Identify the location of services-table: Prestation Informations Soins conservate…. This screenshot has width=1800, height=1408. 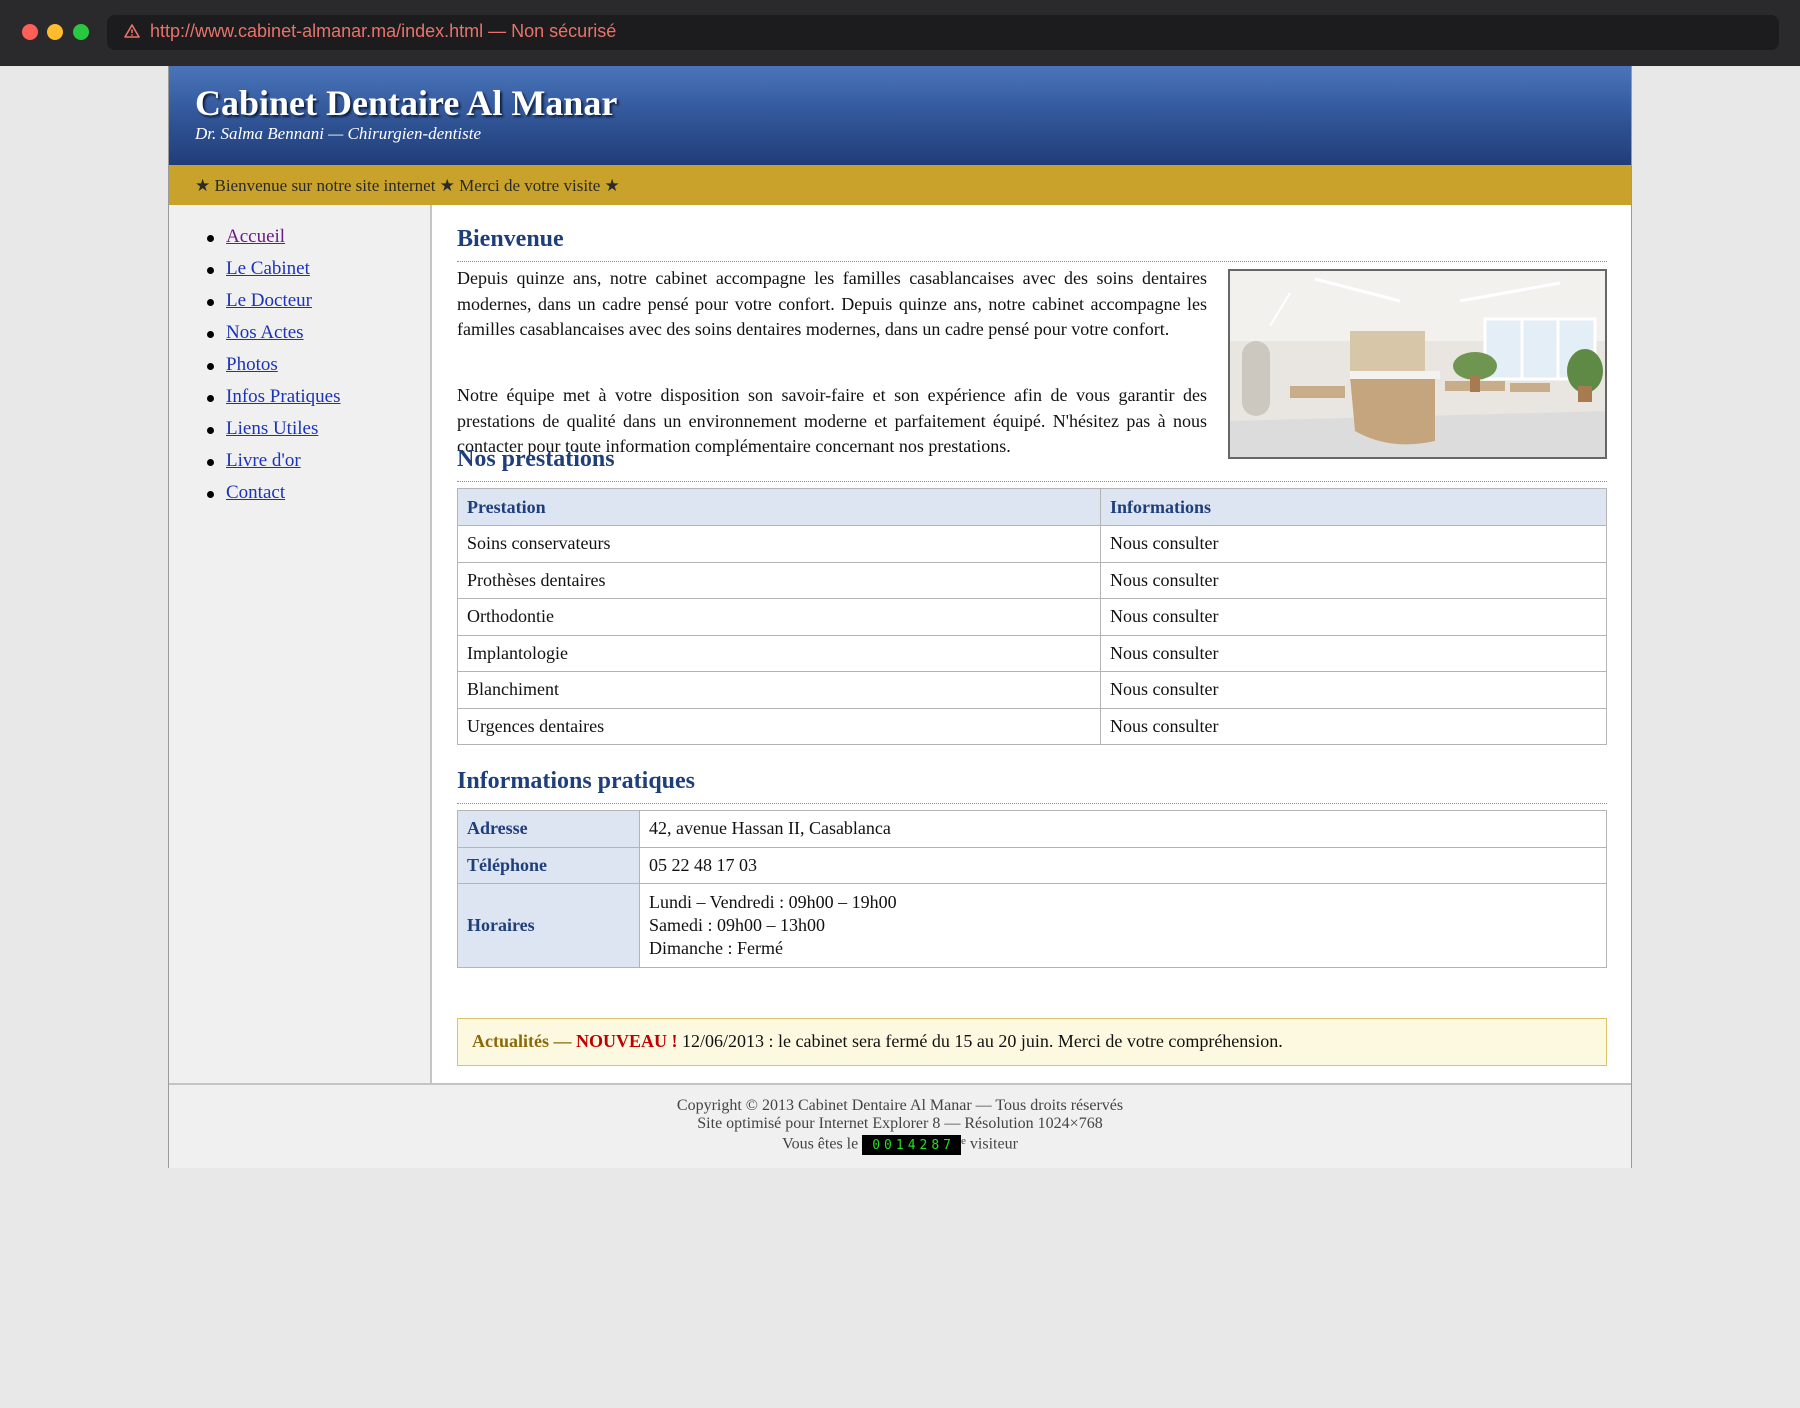
(1032, 616).